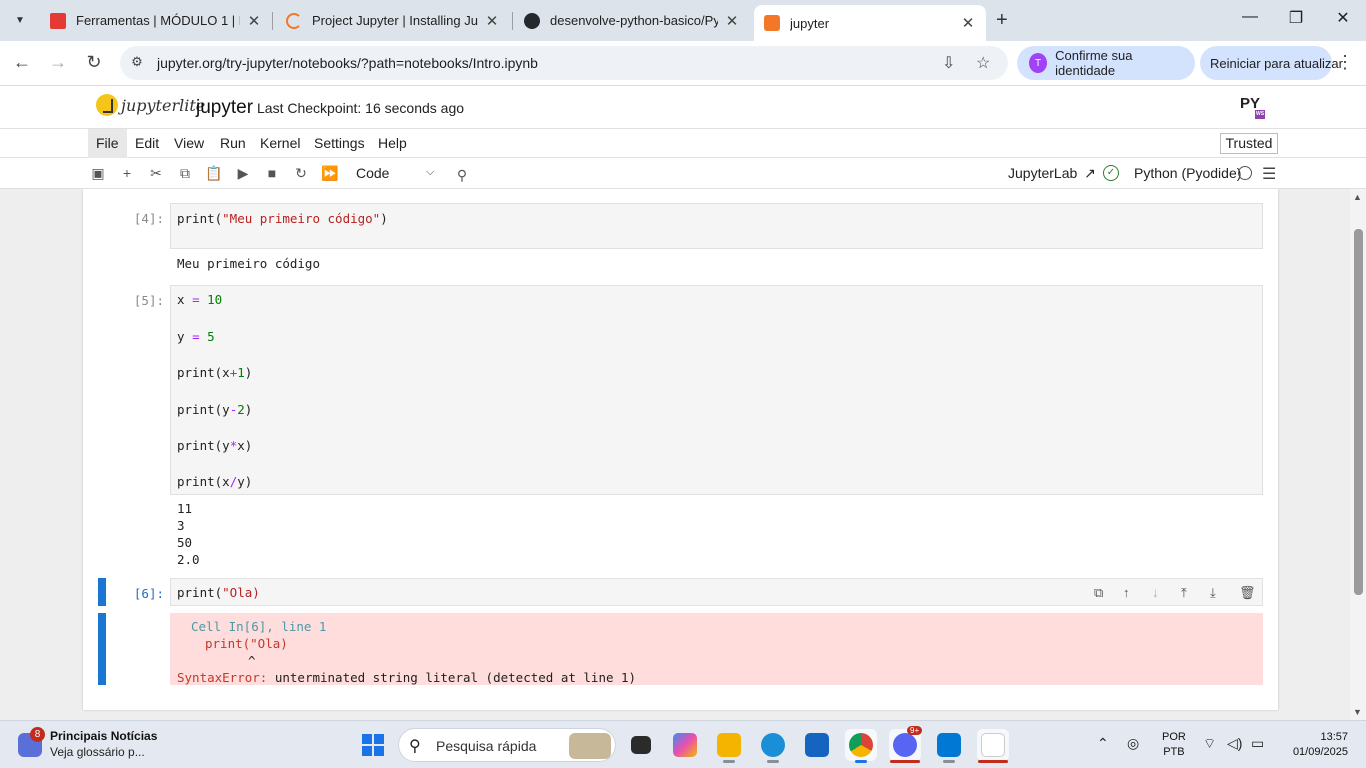  I want to click on discord-badge: 9+, so click(915, 730).